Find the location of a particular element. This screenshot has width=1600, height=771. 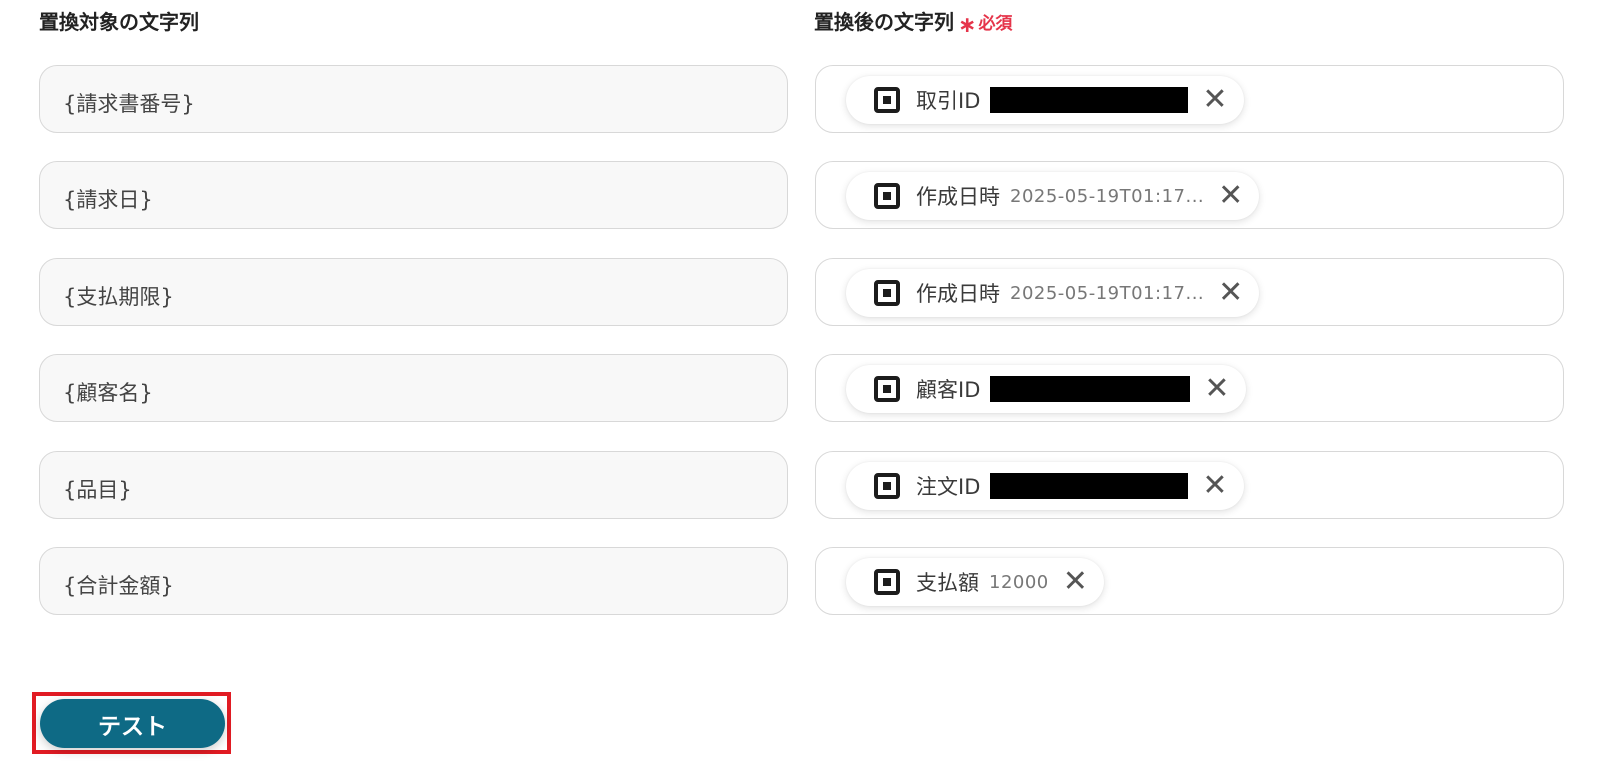

target-column-heading: 置換後の文字列 ∗ 必須 is located at coordinates (913, 22).